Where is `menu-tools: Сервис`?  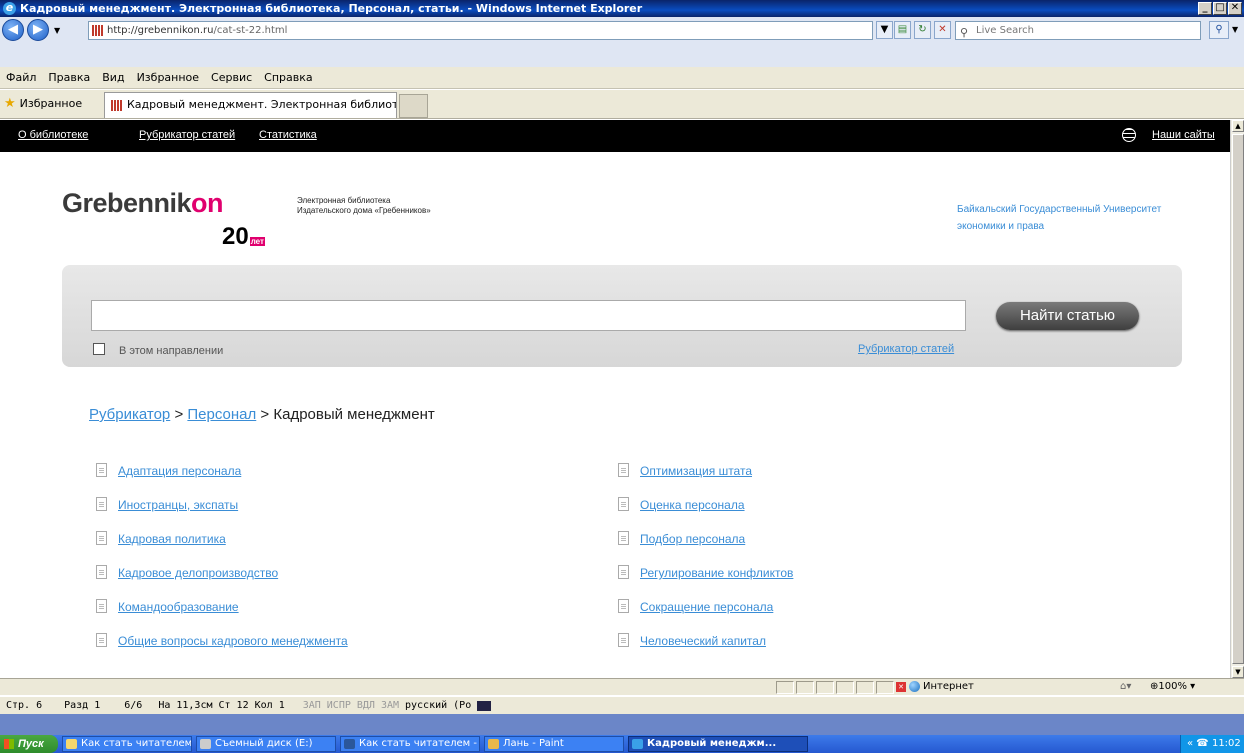 menu-tools: Сервис is located at coordinates (231, 77).